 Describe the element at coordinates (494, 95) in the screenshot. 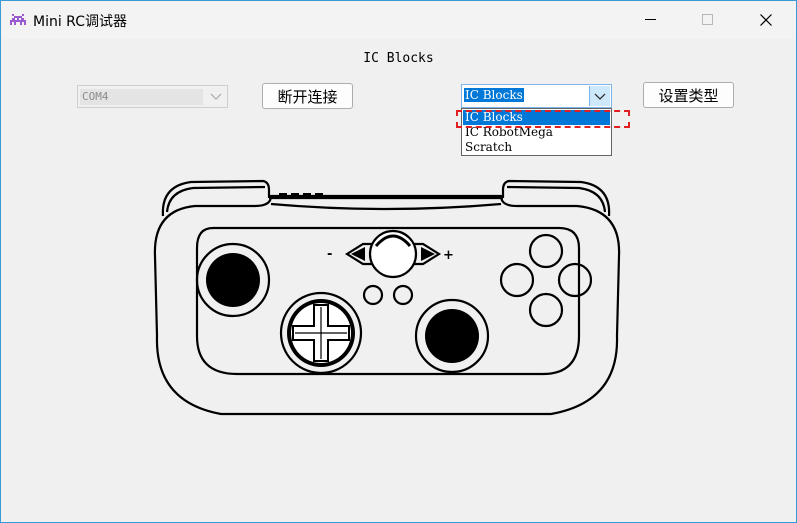

I see `type-select-value: IC Blocks` at that location.